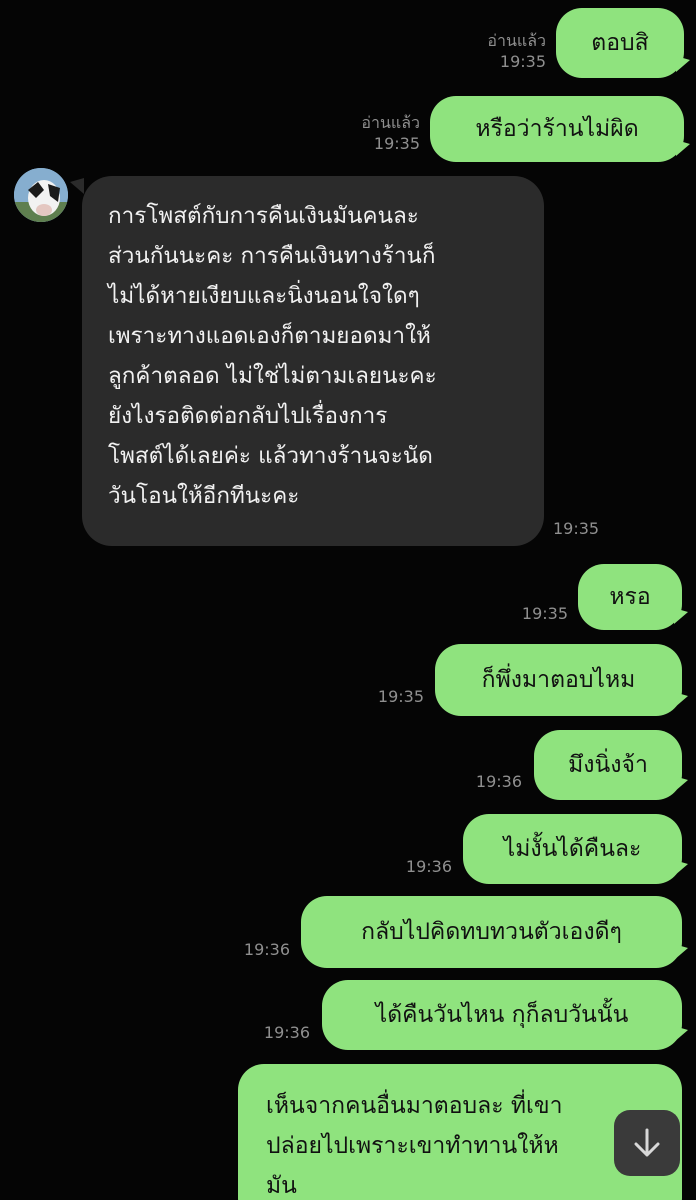 This screenshot has width=696, height=1200. I want to click on outgoing-message-bubble: ก็พึ่งมาตอบไหม, so click(558, 680).